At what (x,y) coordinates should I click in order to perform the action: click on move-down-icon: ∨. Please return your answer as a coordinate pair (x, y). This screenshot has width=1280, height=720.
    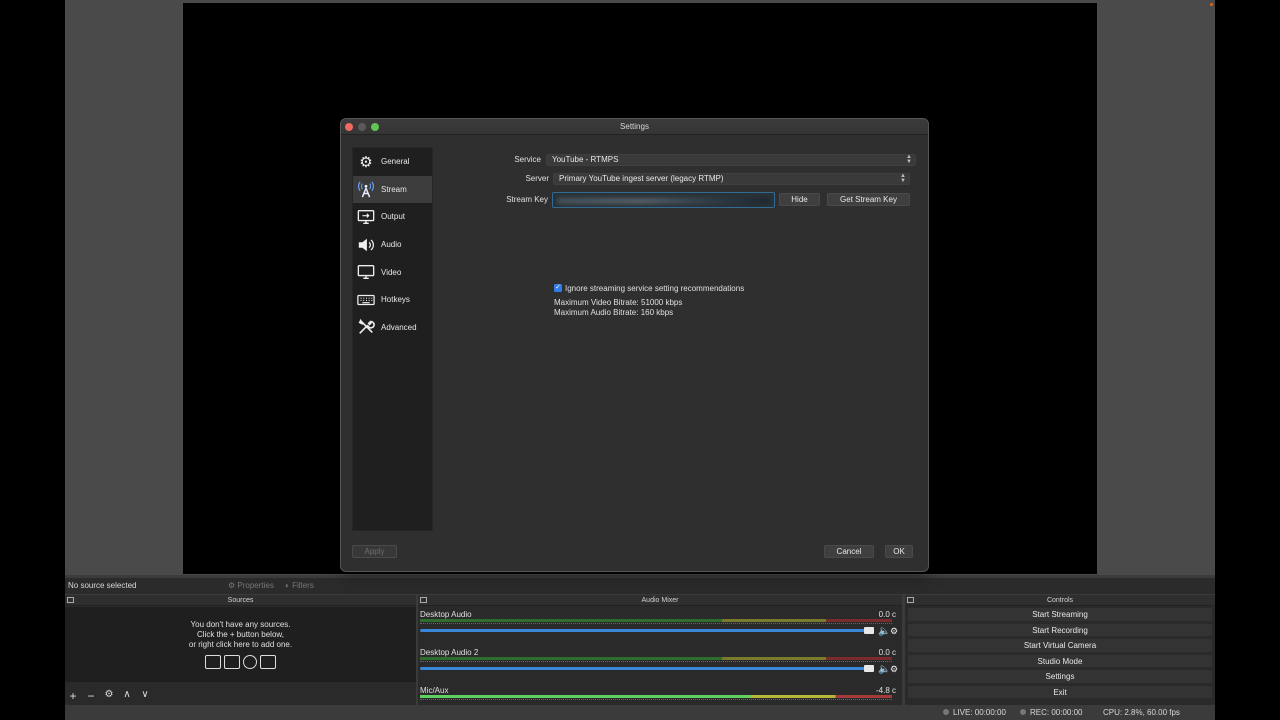
    Looking at the image, I should click on (145, 696).